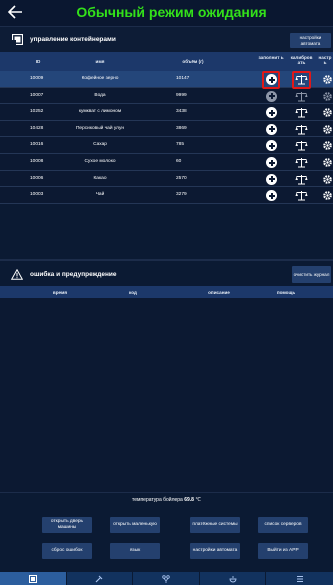 The height and width of the screenshot is (585, 333). I want to click on col-help: помощь, so click(286, 292).